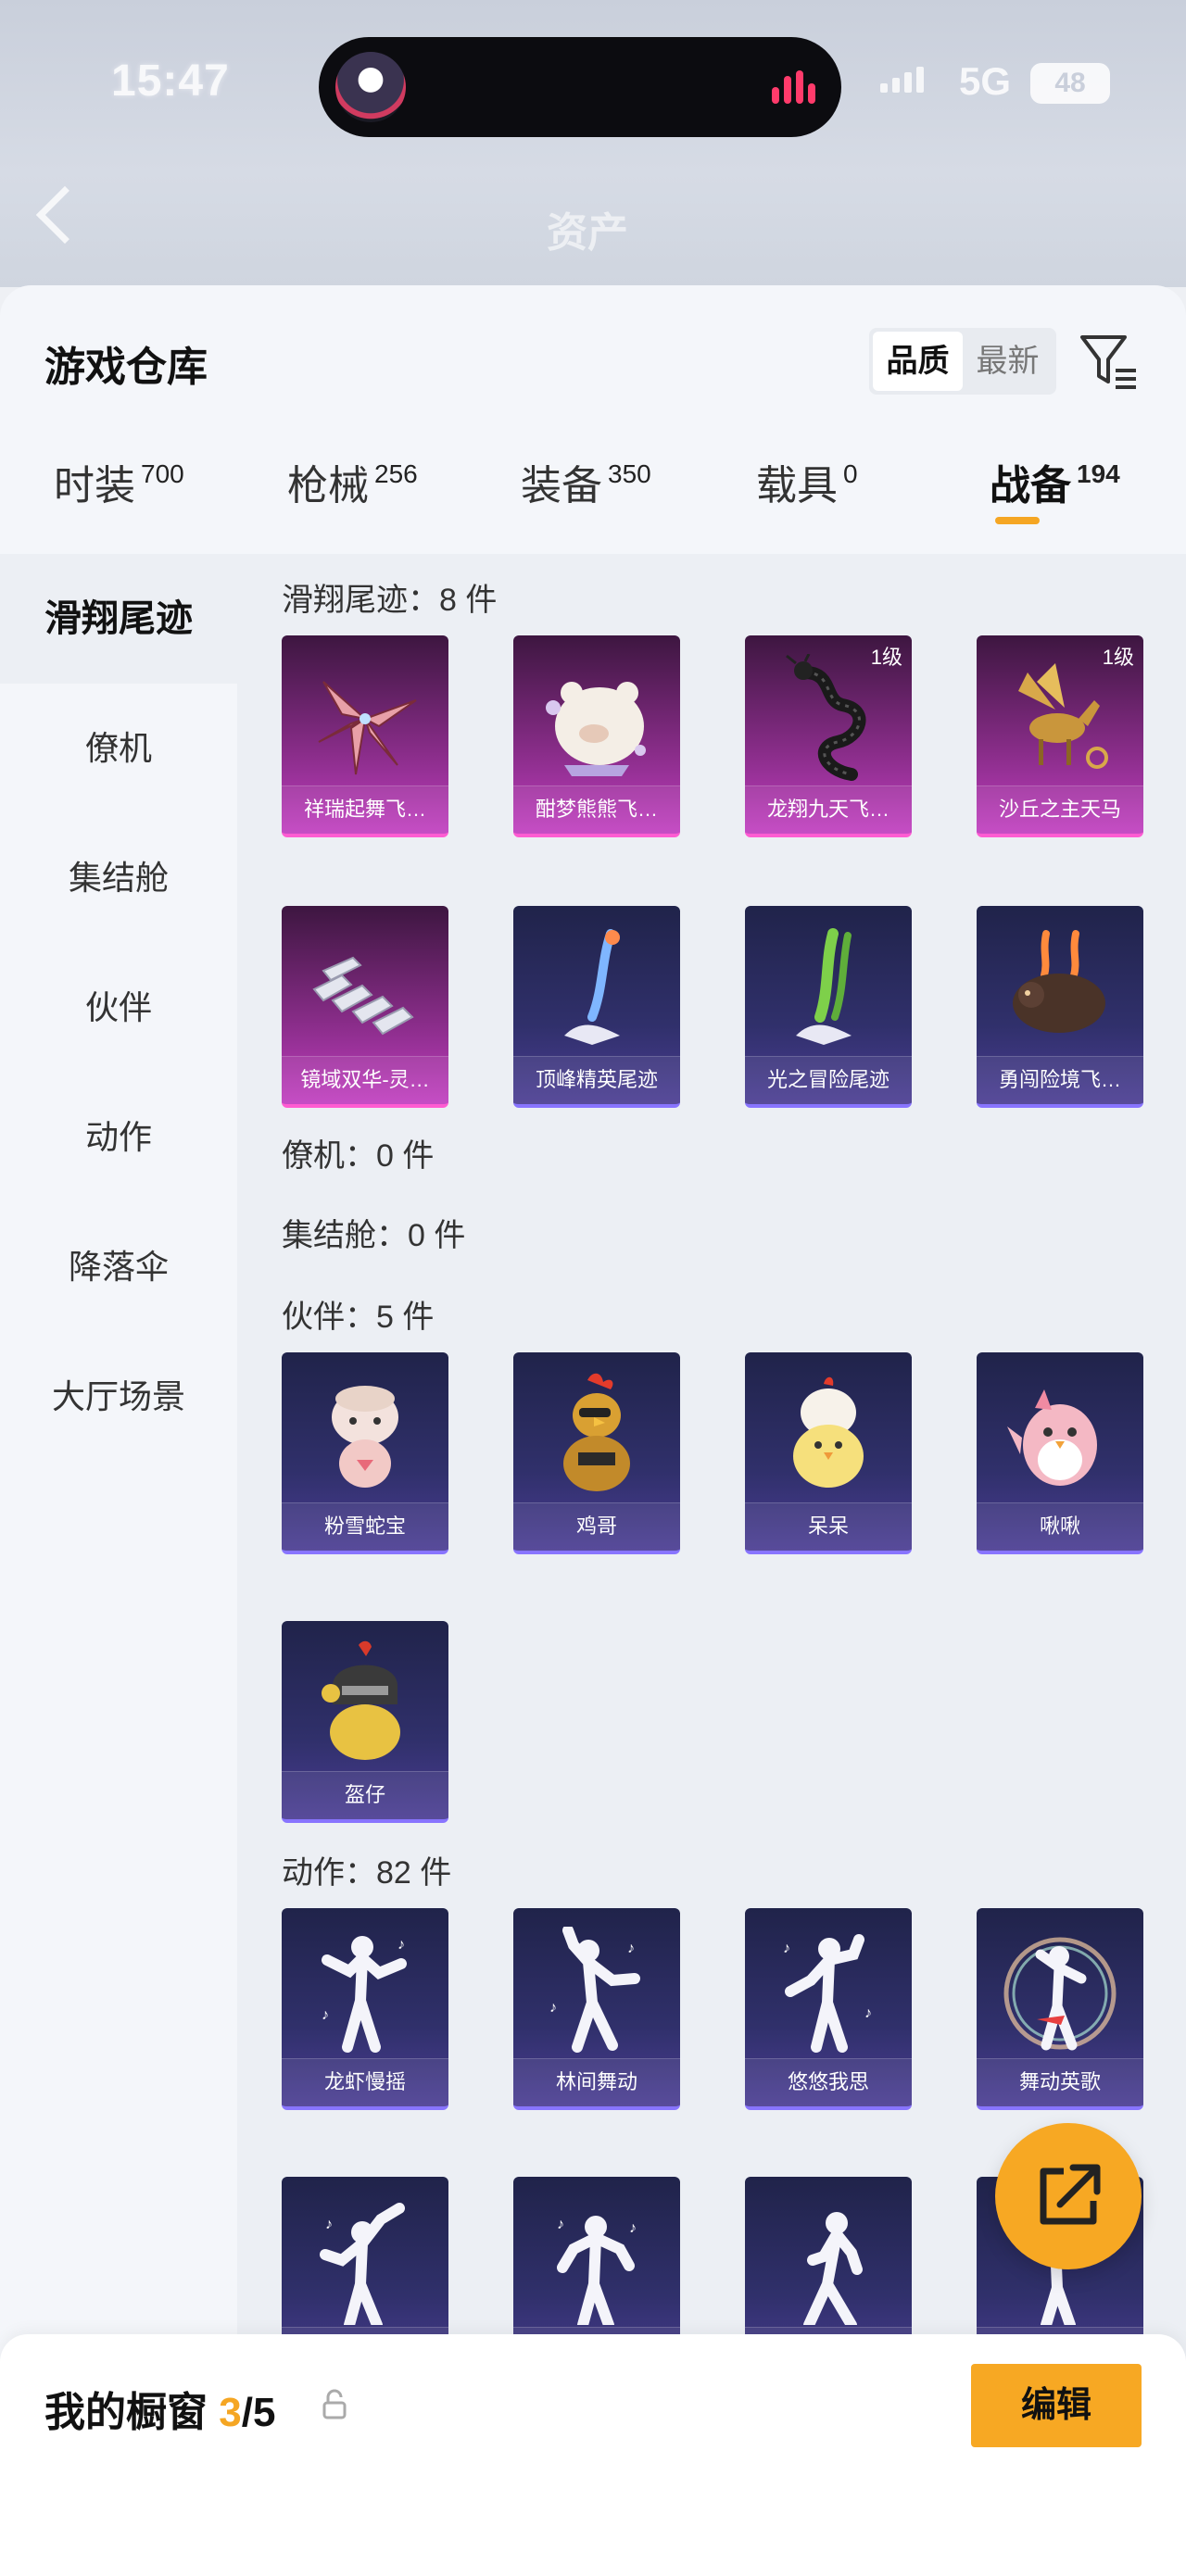 This screenshot has width=1186, height=2576. Describe the element at coordinates (358, 1156) in the screenshot. I see `section-header-wingman: 僚机：0 件` at that location.